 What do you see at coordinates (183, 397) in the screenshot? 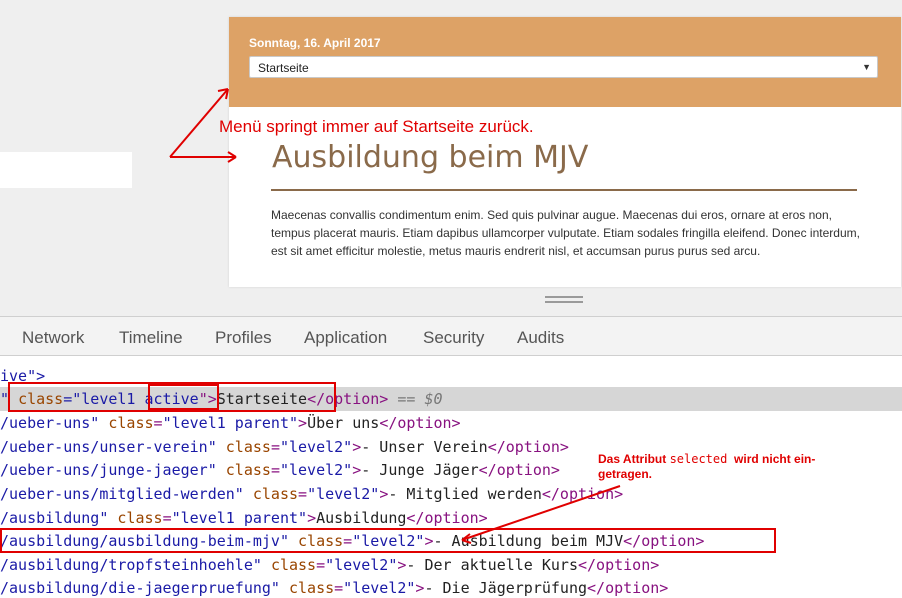
I see `annotation-box-active-class` at bounding box center [183, 397].